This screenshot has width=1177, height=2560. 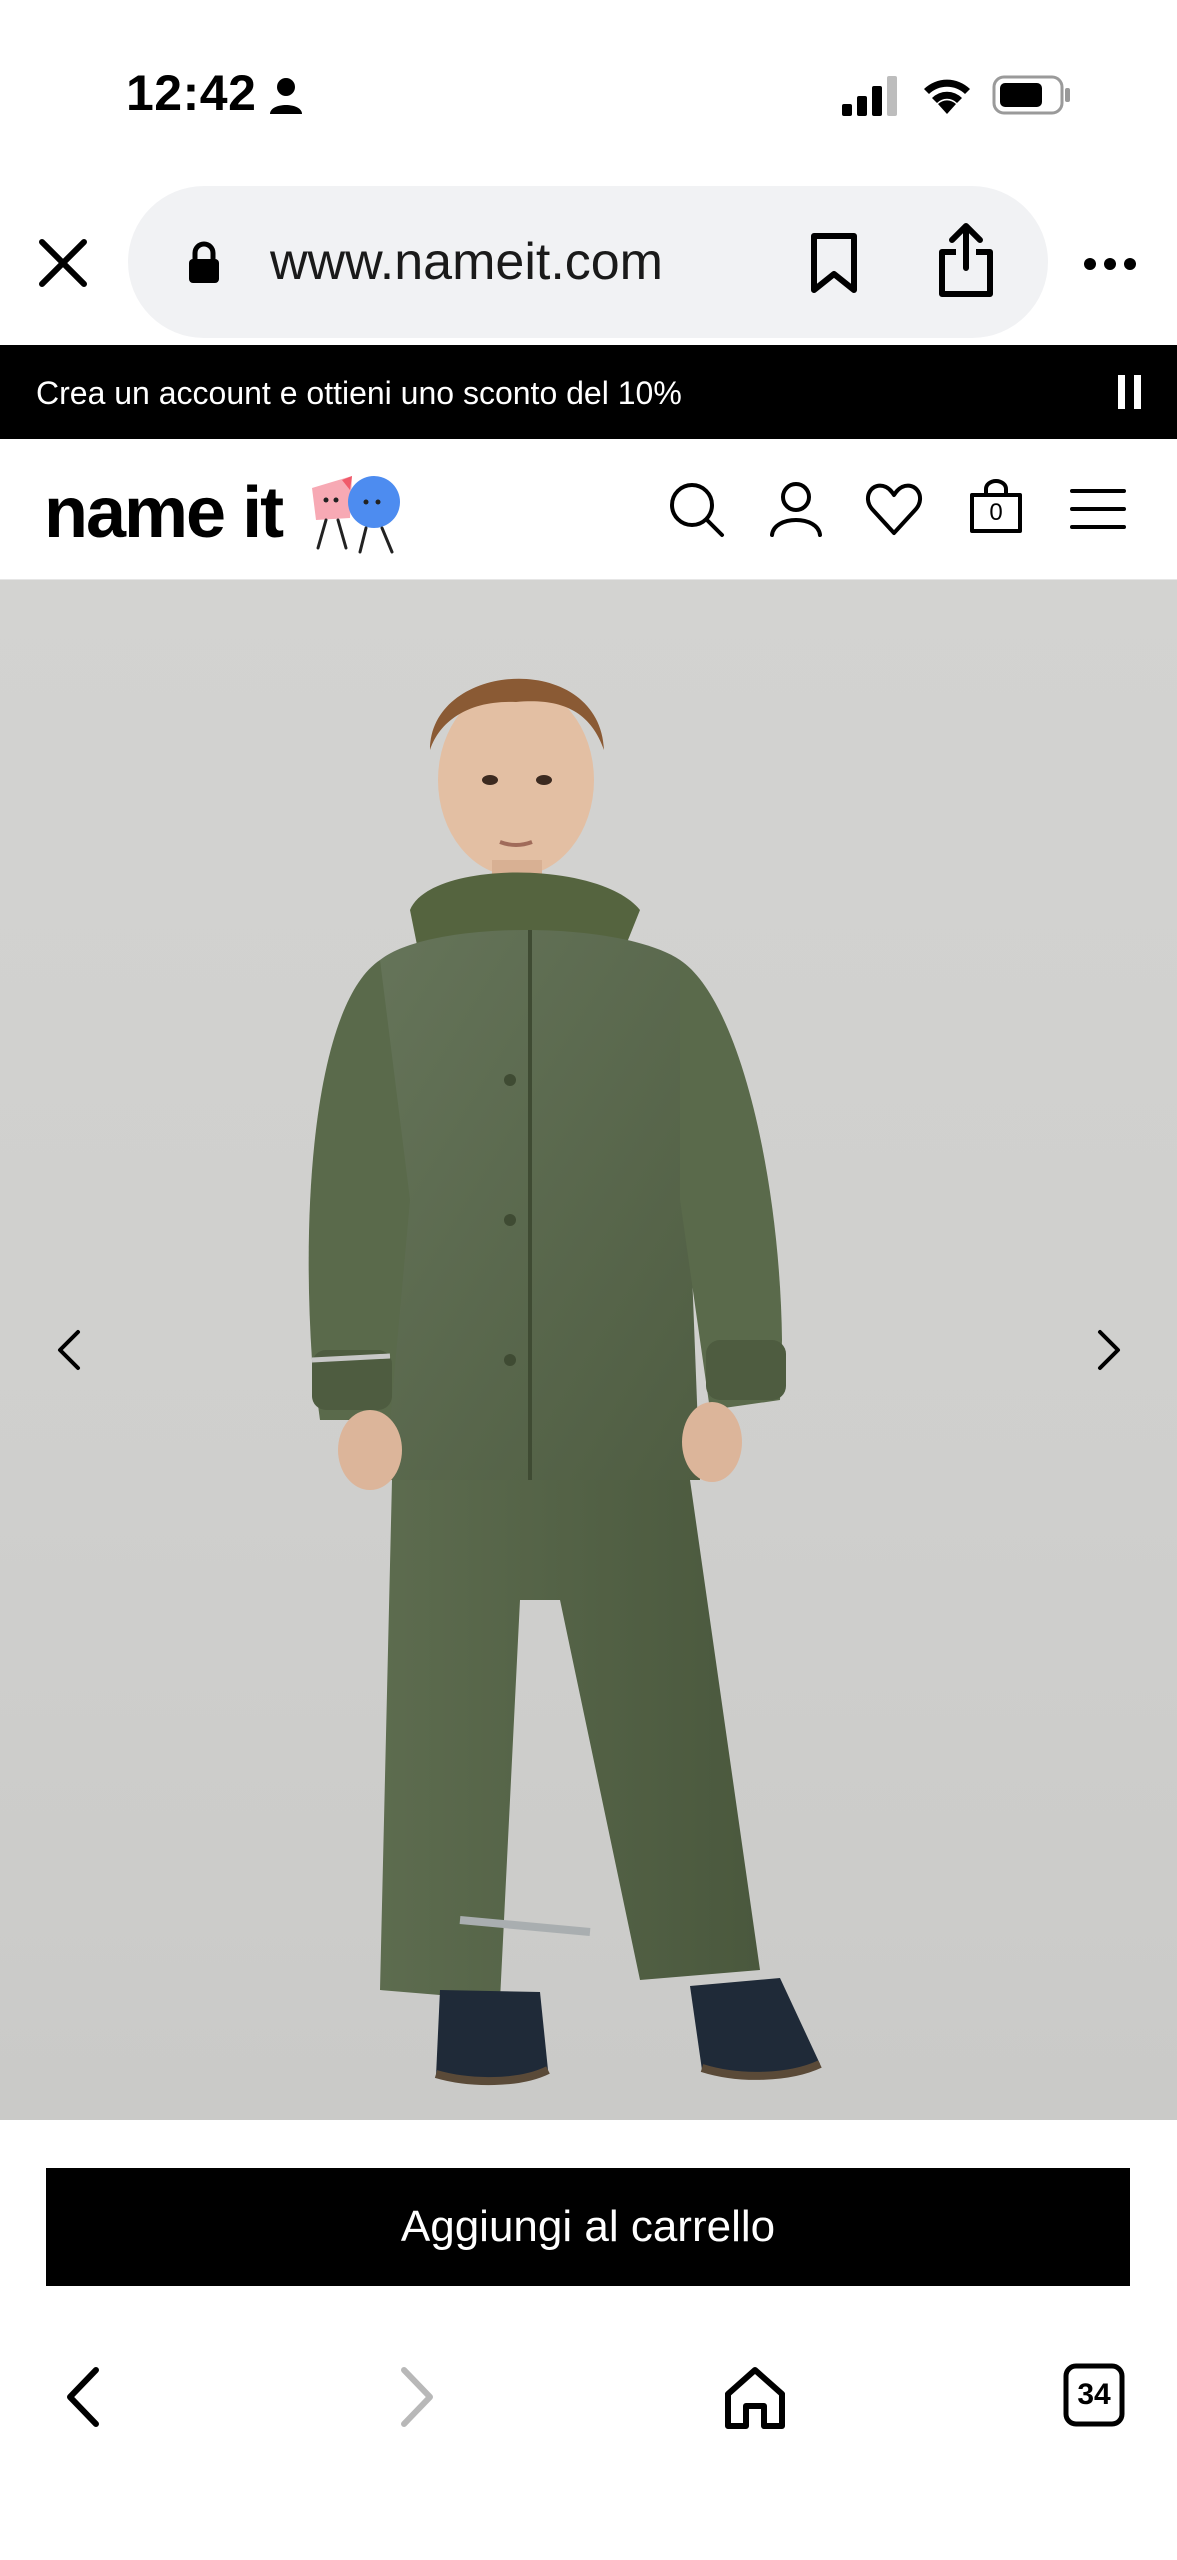 What do you see at coordinates (70, 1350) in the screenshot?
I see `chevron-left-icon` at bounding box center [70, 1350].